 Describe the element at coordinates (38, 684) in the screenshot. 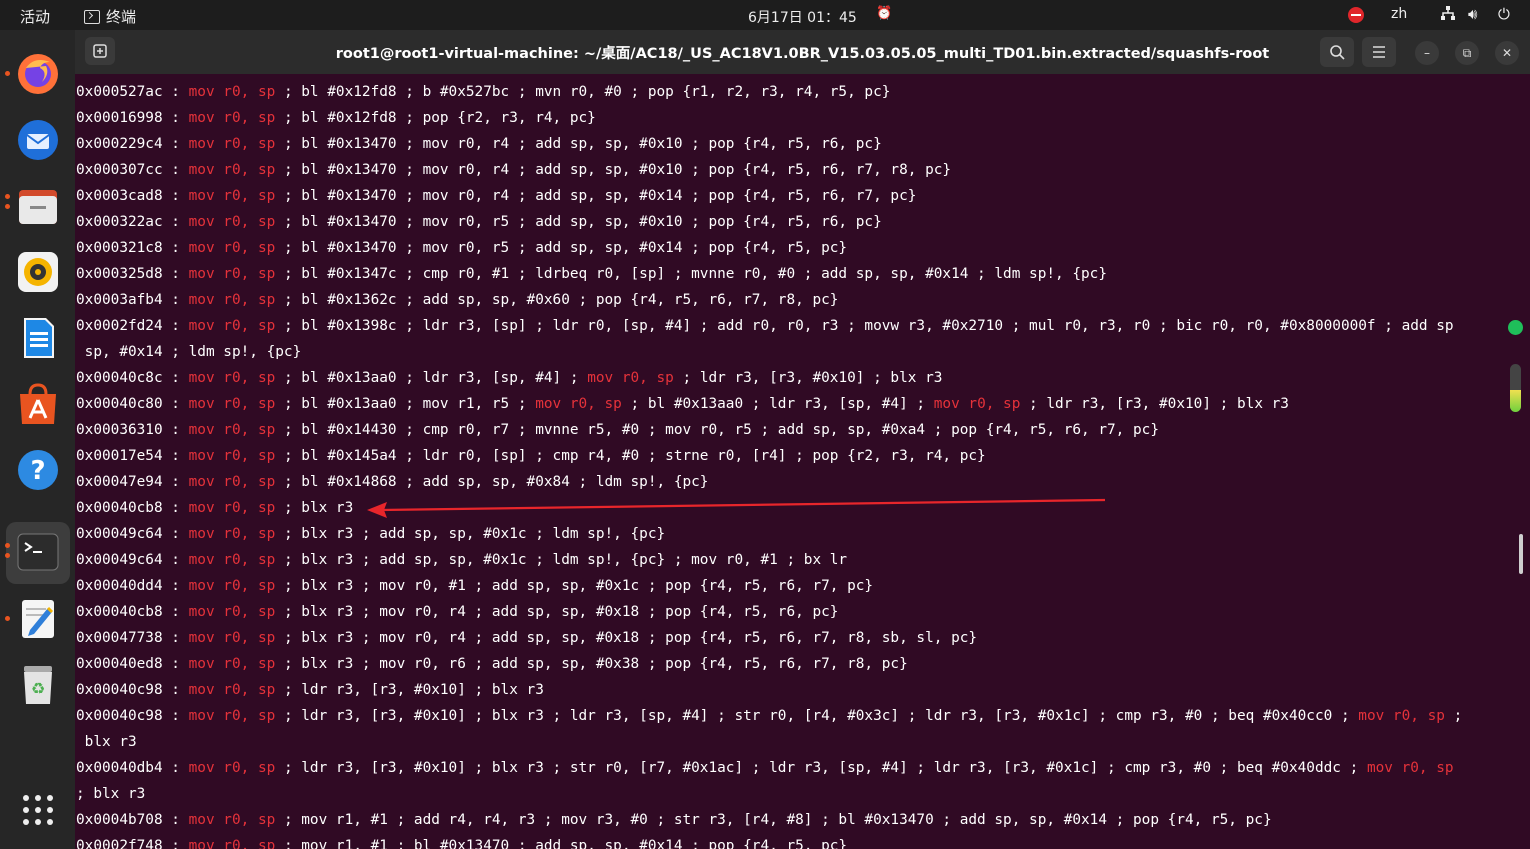

I see `trash-icon: ♻` at that location.